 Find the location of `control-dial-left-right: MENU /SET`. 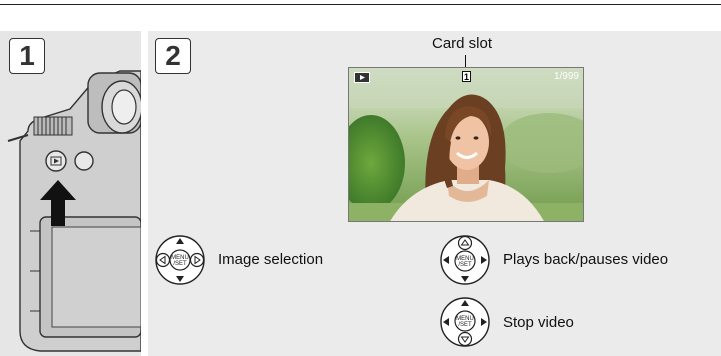

control-dial-left-right: MENU /SET is located at coordinates (180, 260).